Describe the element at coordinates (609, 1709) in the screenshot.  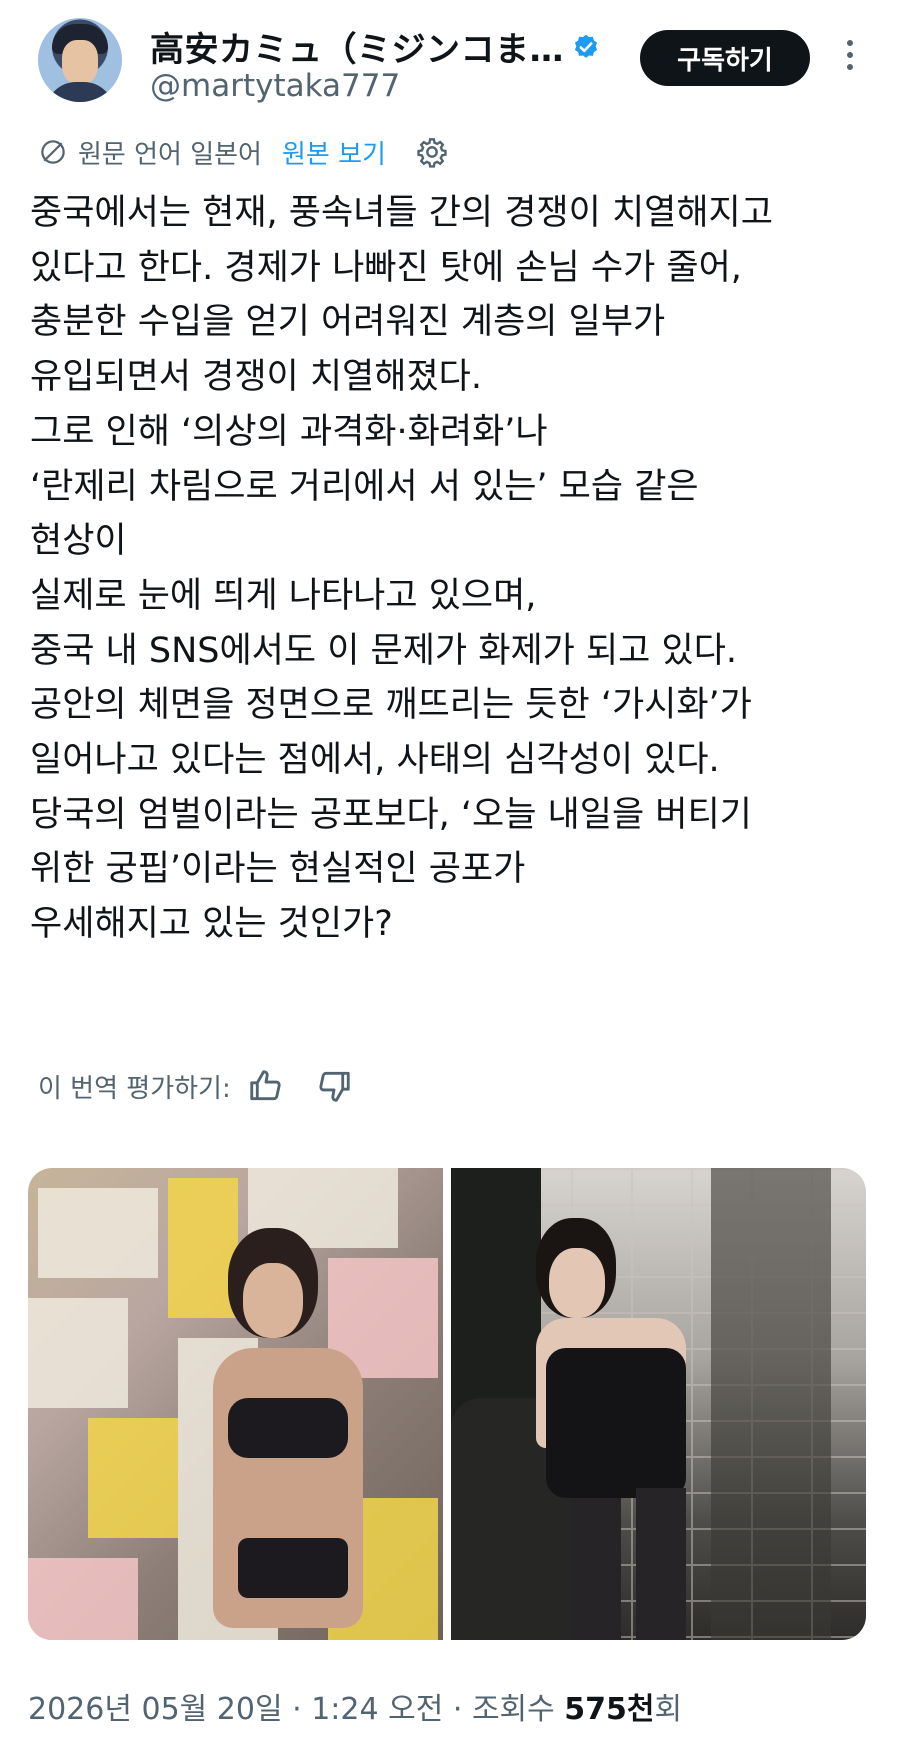
I see `views-count: 575천` at that location.